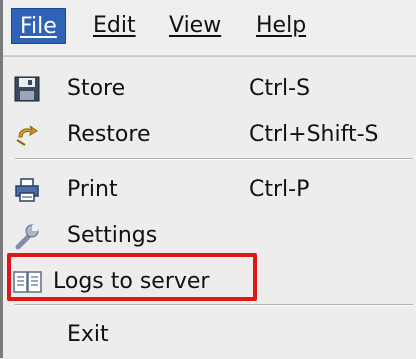 The image size is (416, 359). Describe the element at coordinates (27, 135) in the screenshot. I see `restore-arrow-icon` at that location.